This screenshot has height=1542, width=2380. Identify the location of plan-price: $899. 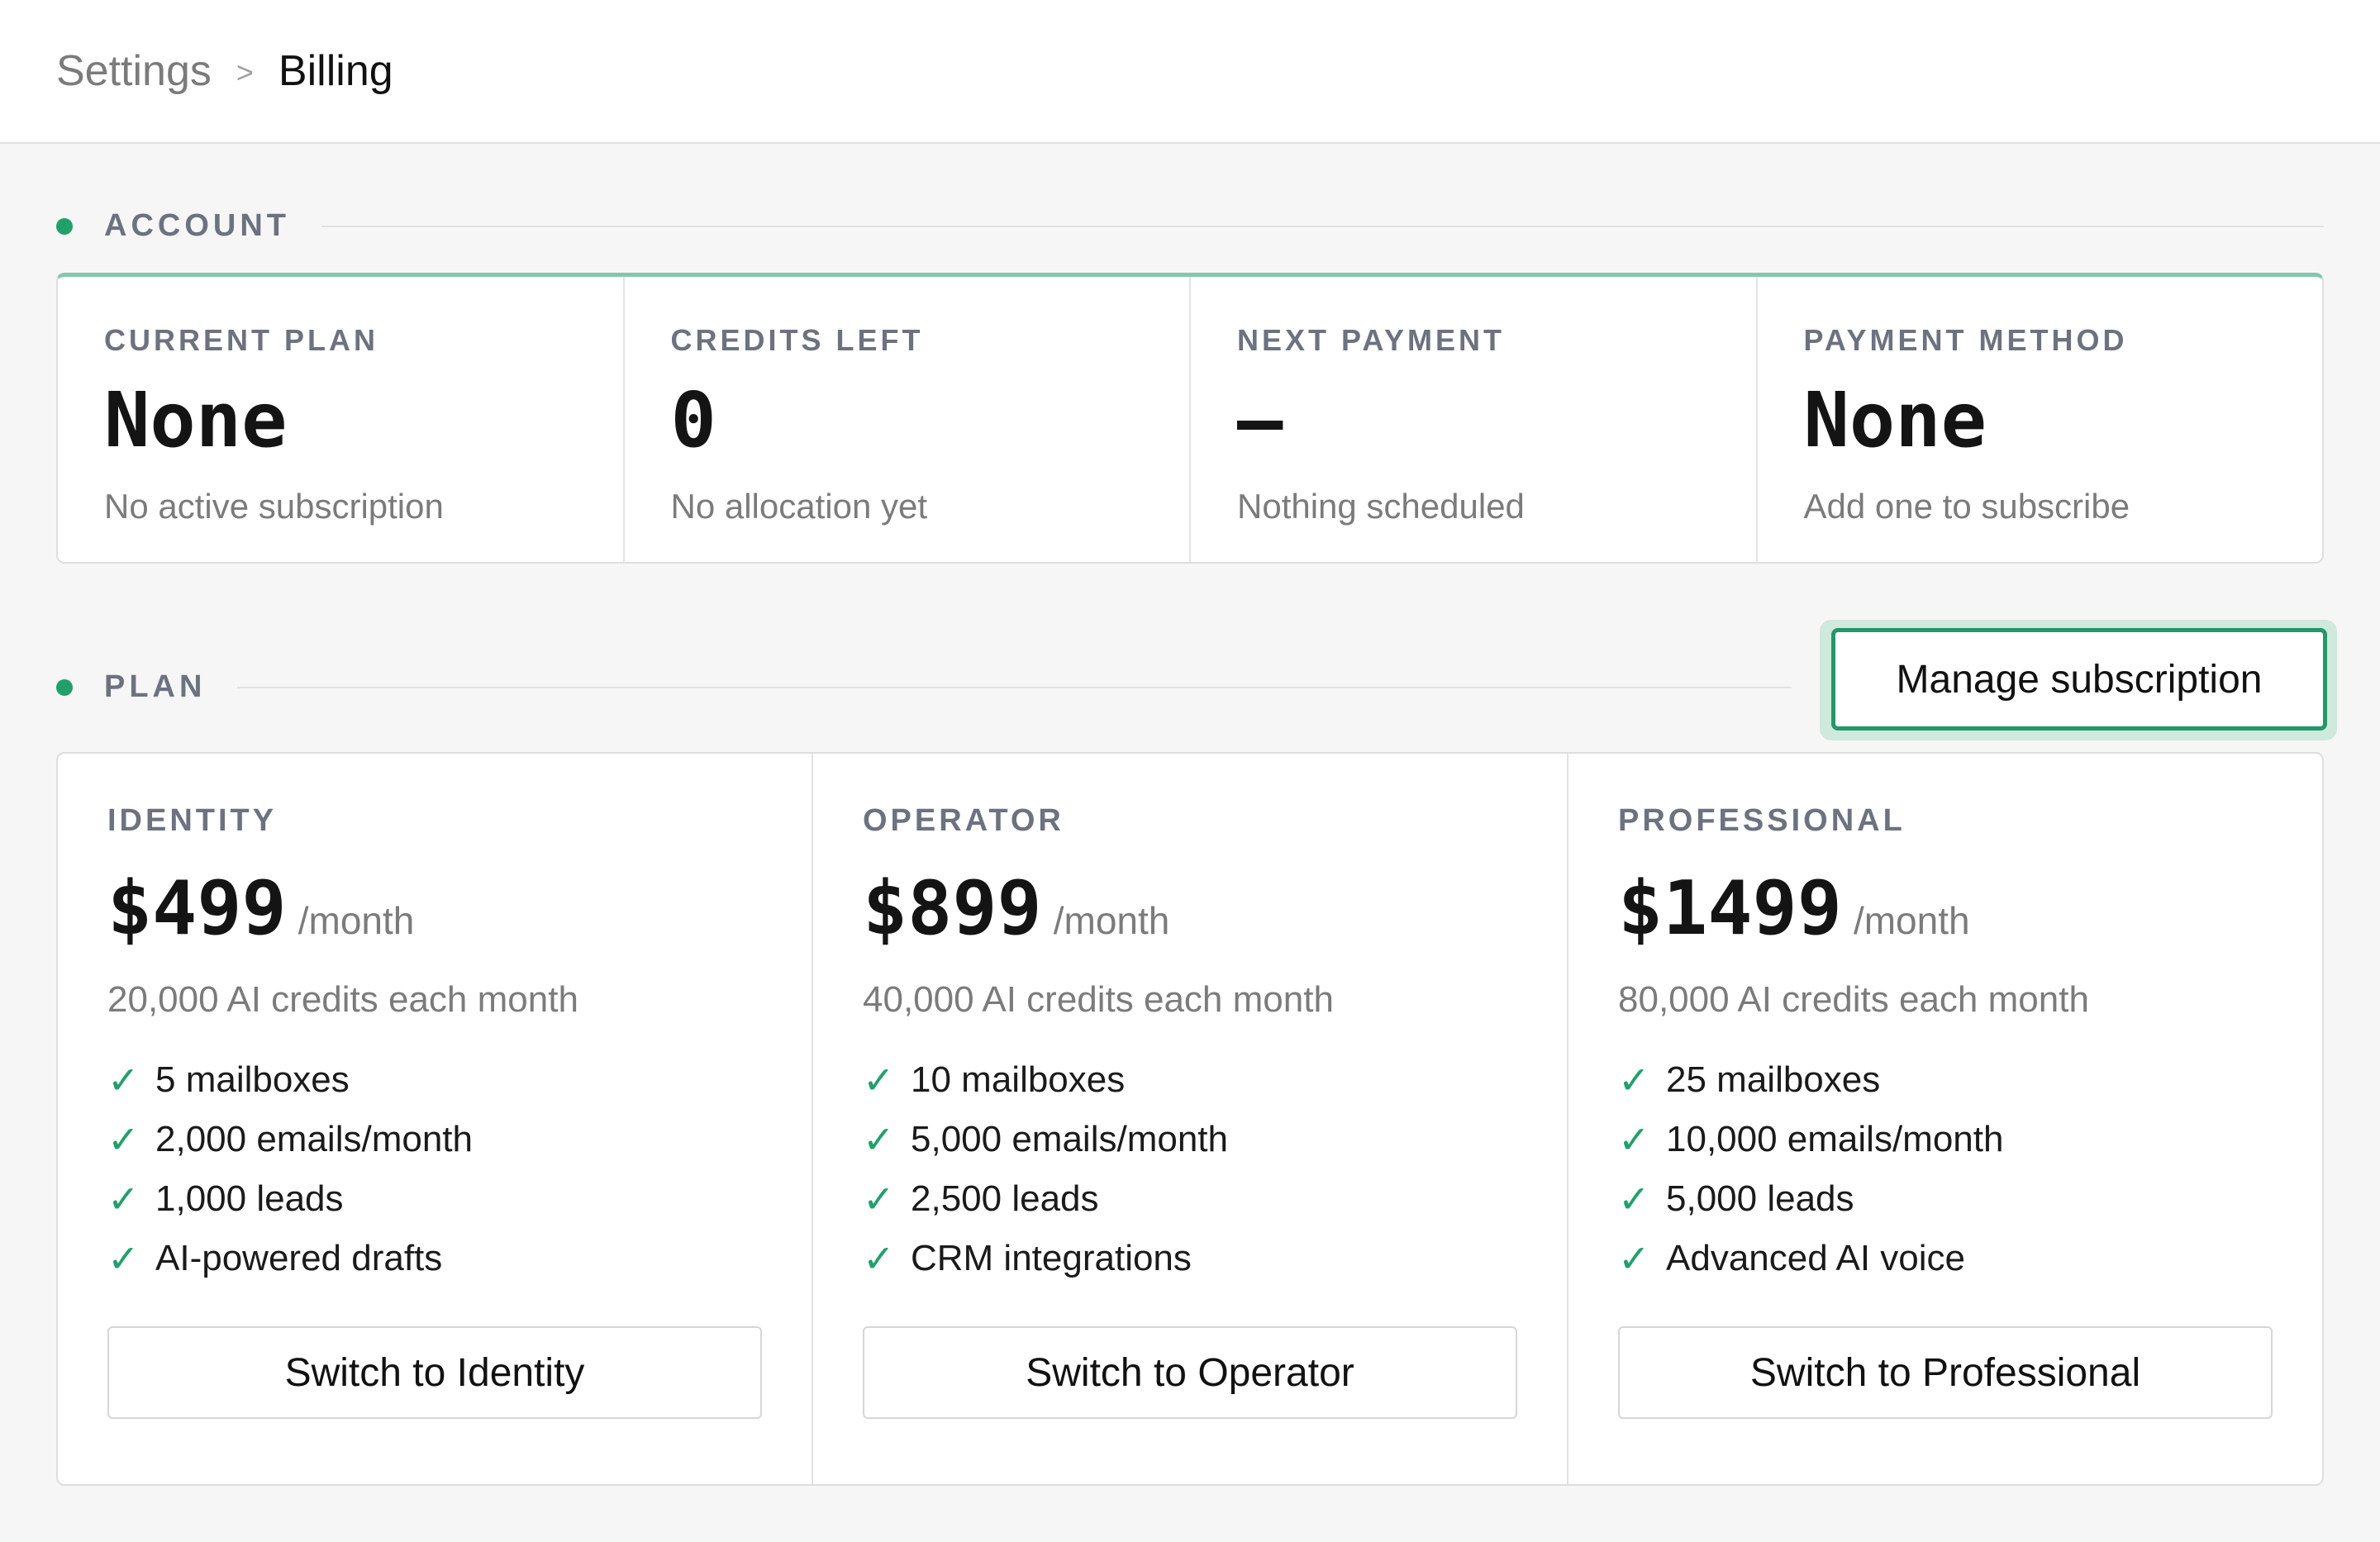
(952, 908).